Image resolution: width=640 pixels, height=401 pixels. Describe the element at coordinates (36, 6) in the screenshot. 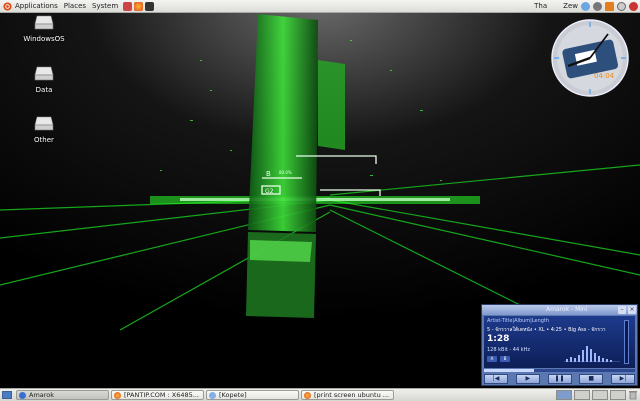

I see `applications-menu-label: Applications` at that location.